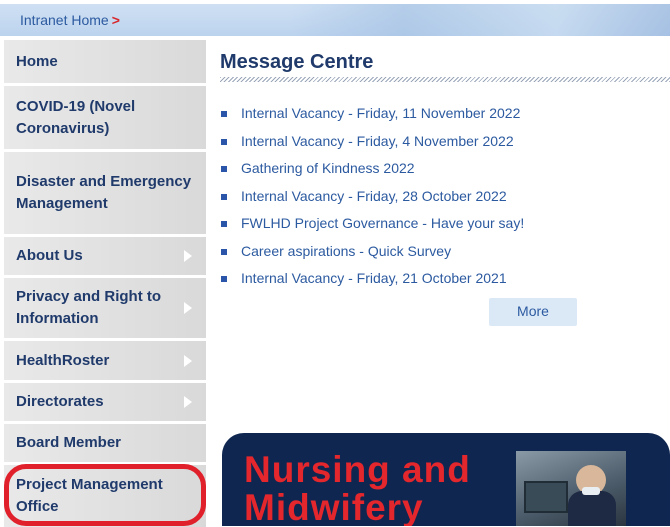  What do you see at coordinates (64, 20) in the screenshot?
I see `breadcrumb-home-link: Intranet Home` at bounding box center [64, 20].